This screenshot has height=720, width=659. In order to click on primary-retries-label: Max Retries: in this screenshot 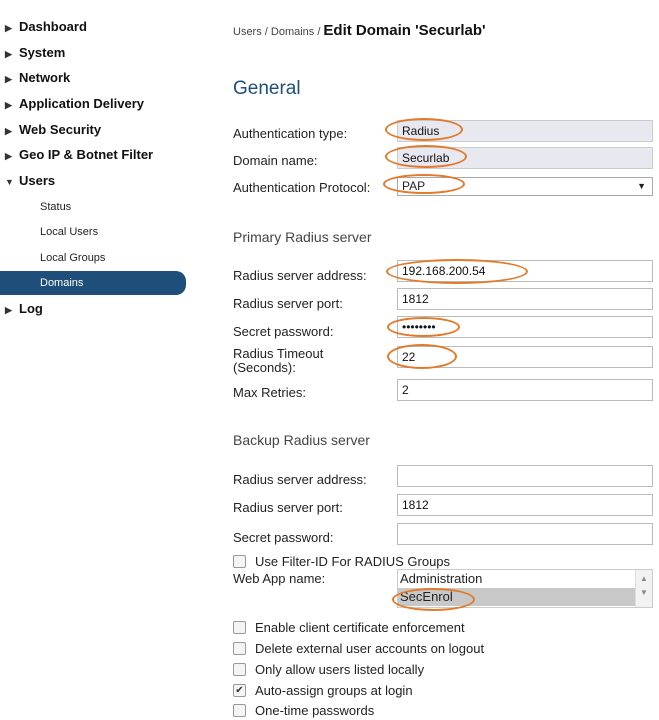, I will do `click(269, 392)`.